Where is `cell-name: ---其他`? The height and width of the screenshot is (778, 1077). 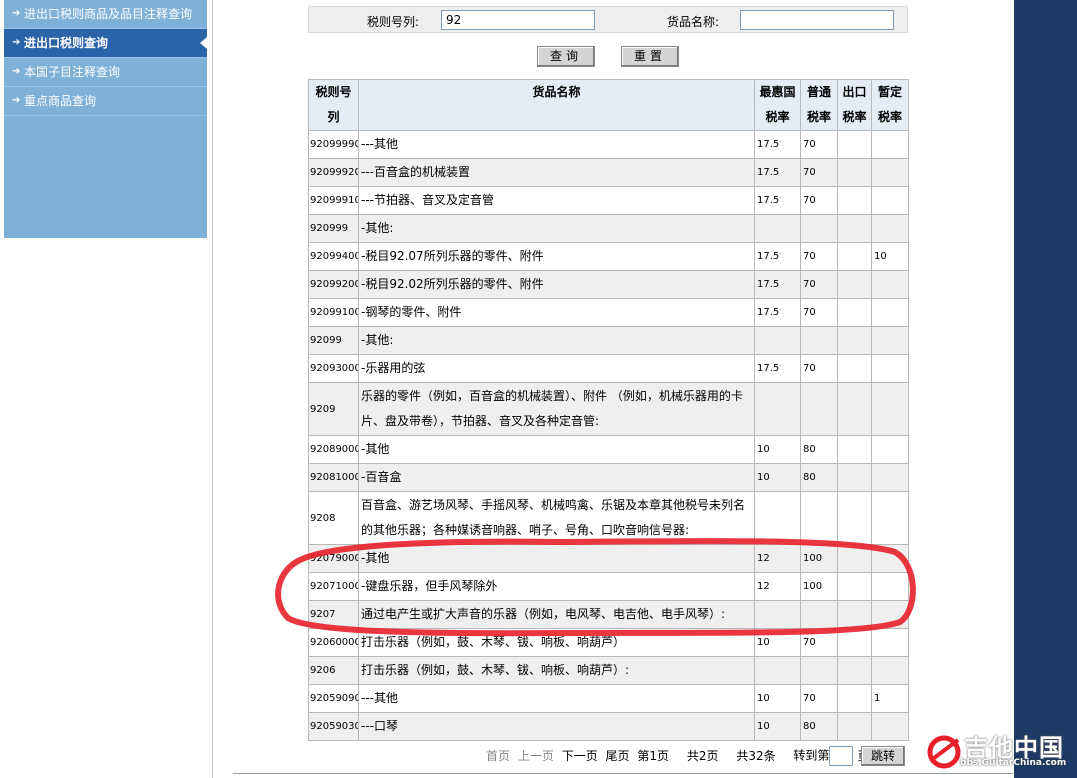
cell-name: ---其他 is located at coordinates (556, 144).